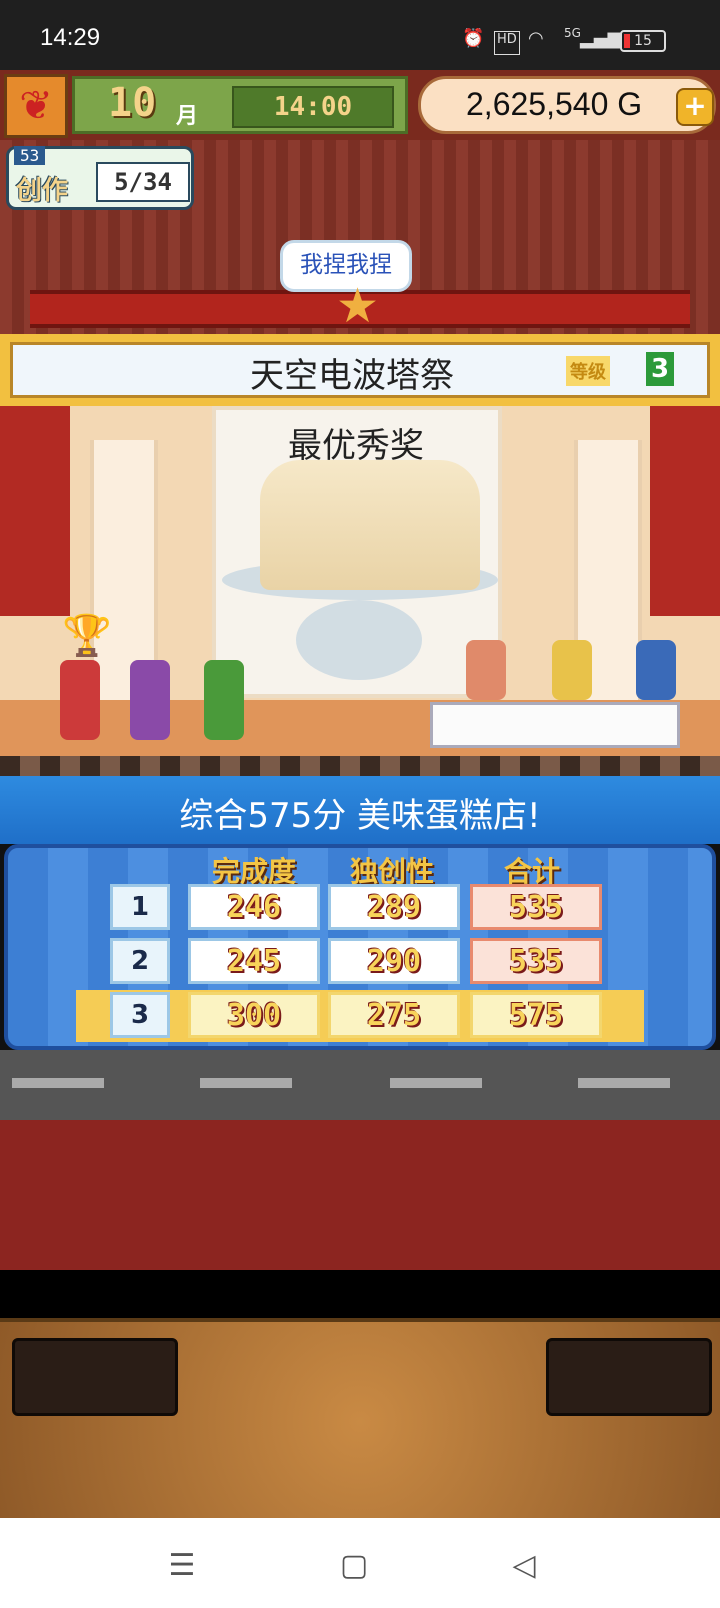  Describe the element at coordinates (140, 1015) in the screenshot. I see `row-rank: 3` at that location.